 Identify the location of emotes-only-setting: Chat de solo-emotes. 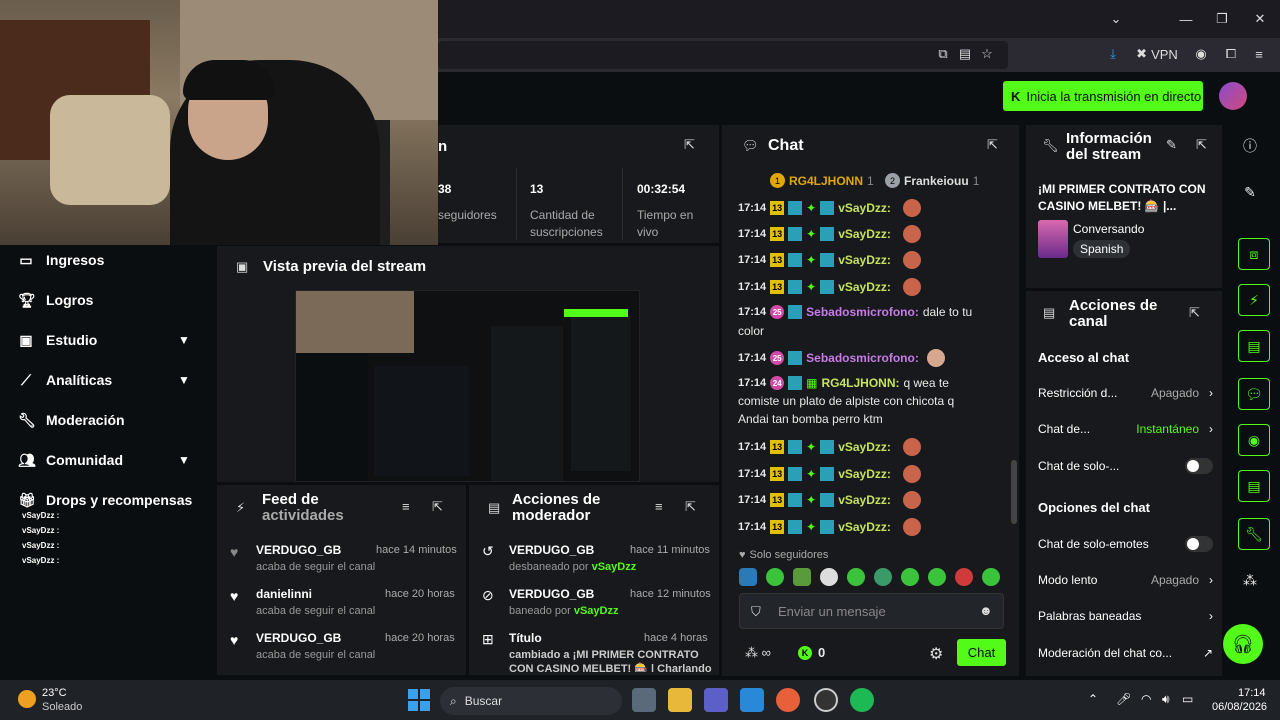
(1125, 544).